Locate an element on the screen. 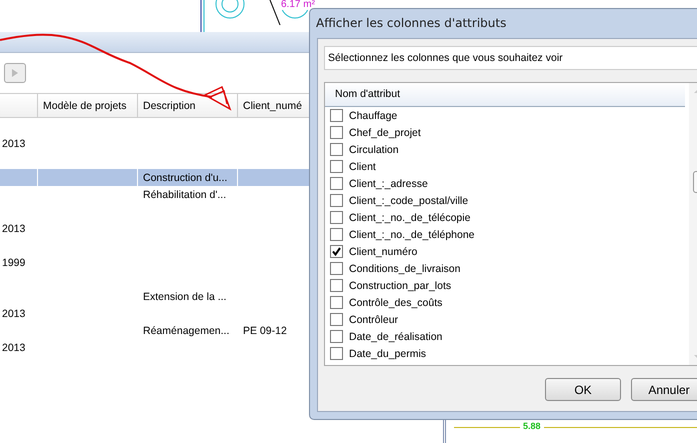 This screenshot has width=697, height=443. attribute-label: Client_numéro is located at coordinates (383, 252).